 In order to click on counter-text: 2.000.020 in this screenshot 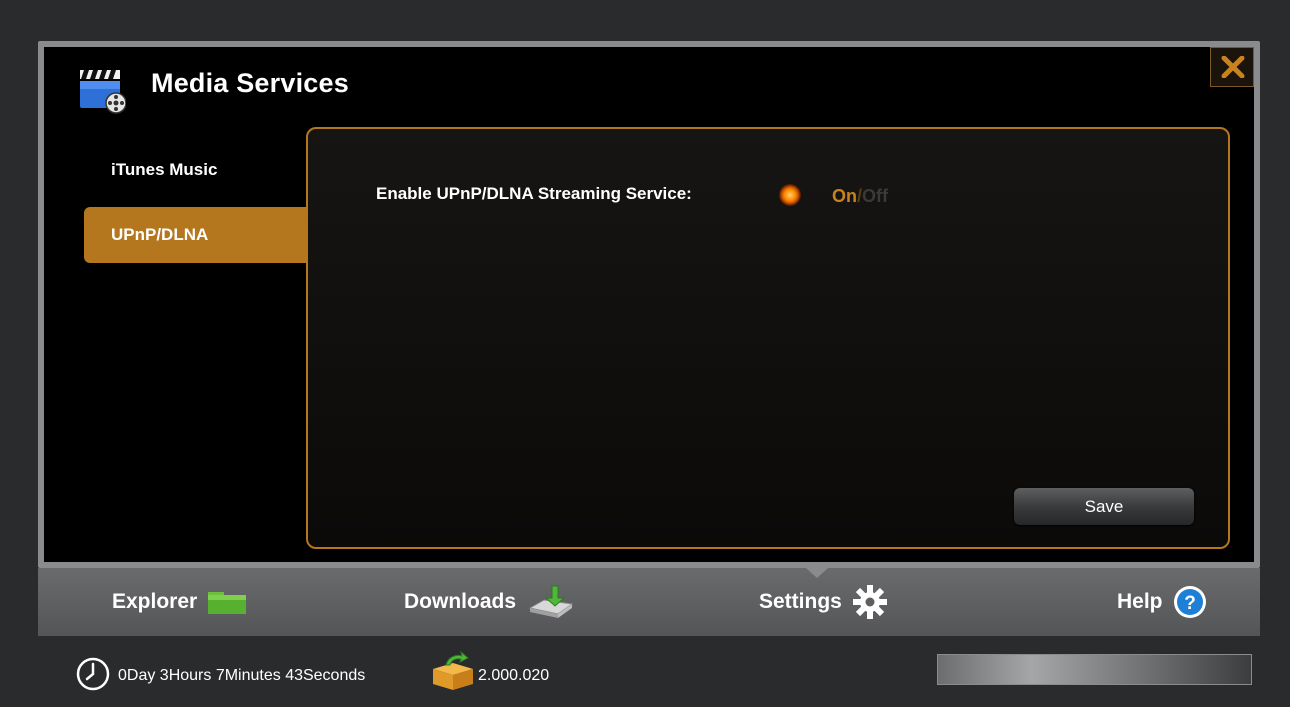, I will do `click(514, 675)`.